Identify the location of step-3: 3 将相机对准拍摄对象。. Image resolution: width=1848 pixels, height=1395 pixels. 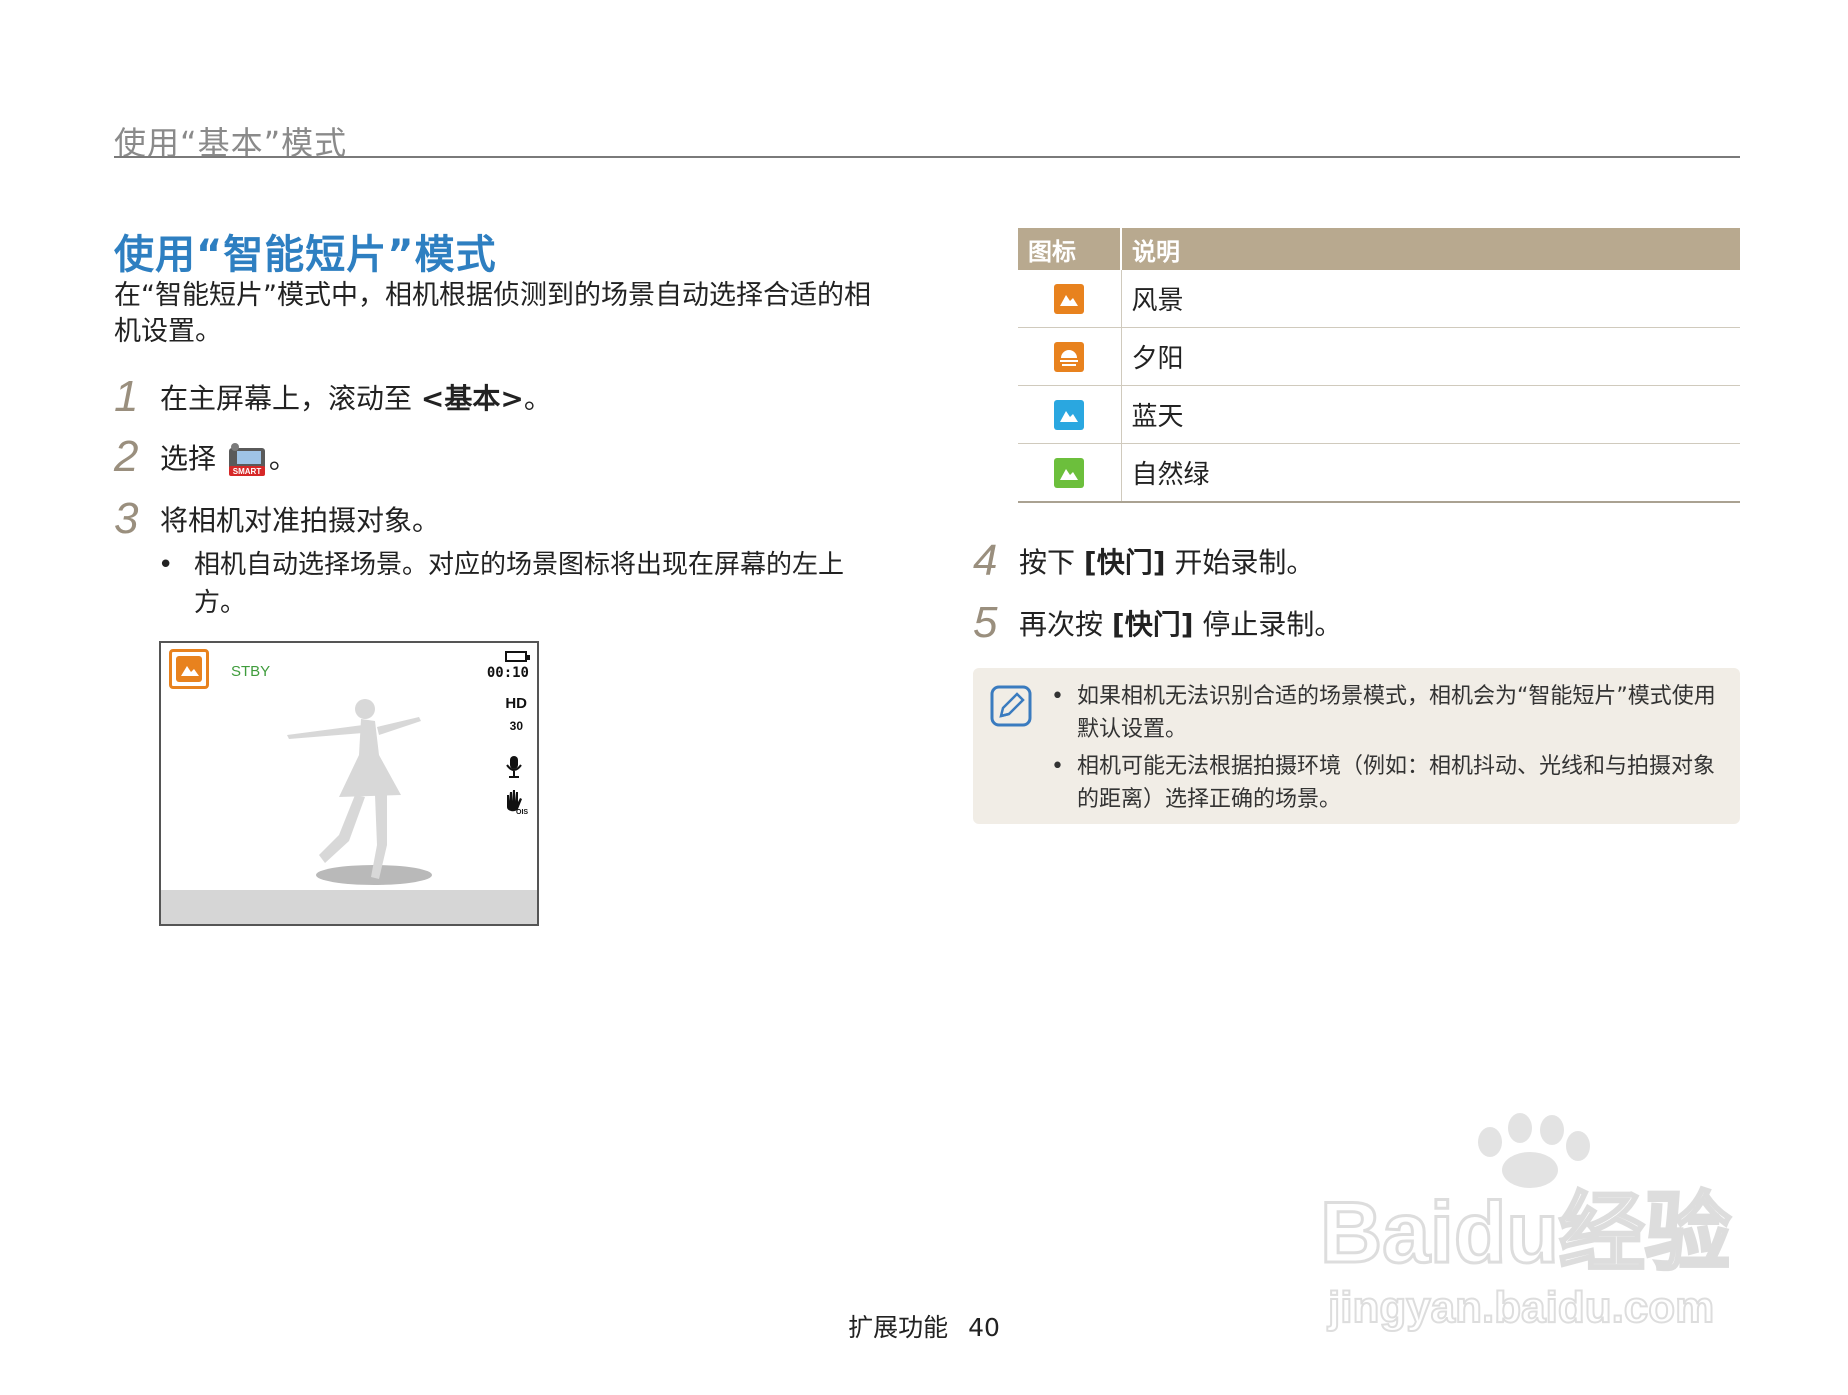
(277, 519).